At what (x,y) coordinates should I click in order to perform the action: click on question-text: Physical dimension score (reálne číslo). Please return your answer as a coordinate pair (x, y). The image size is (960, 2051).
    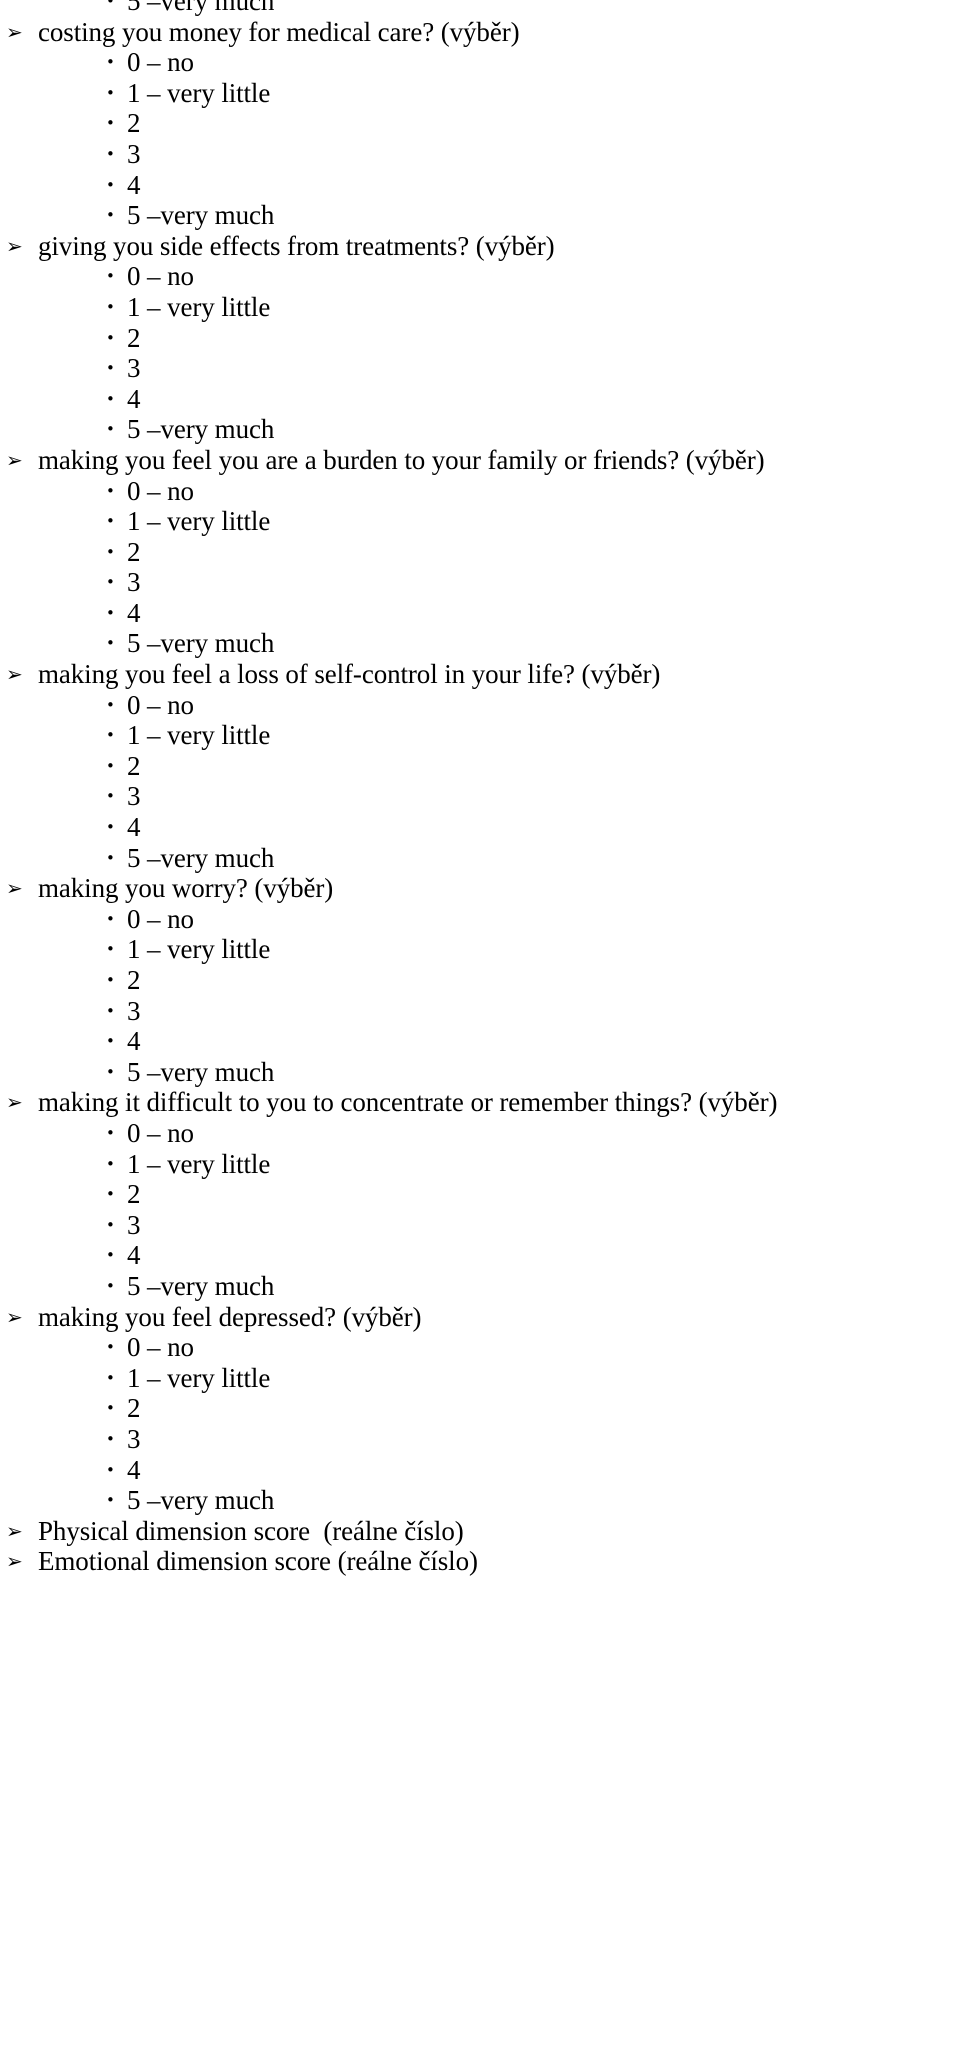
    Looking at the image, I should click on (251, 1530).